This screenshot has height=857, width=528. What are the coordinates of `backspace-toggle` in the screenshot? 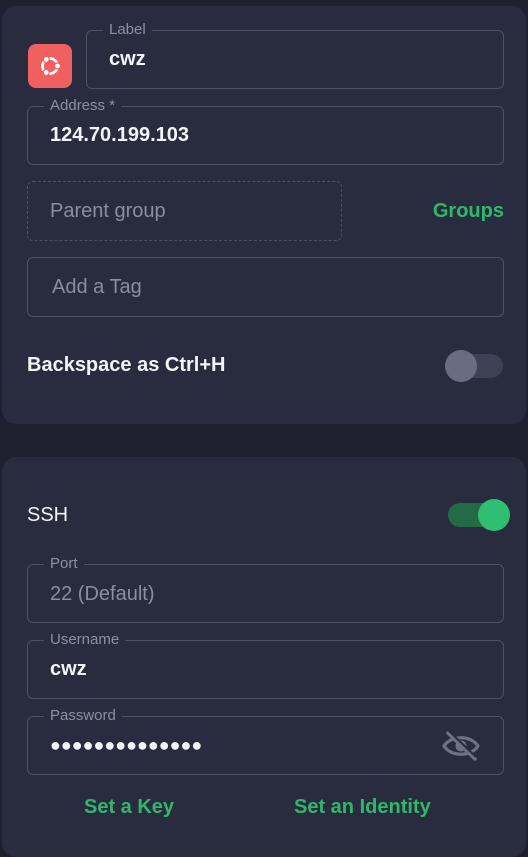 It's located at (474, 366).